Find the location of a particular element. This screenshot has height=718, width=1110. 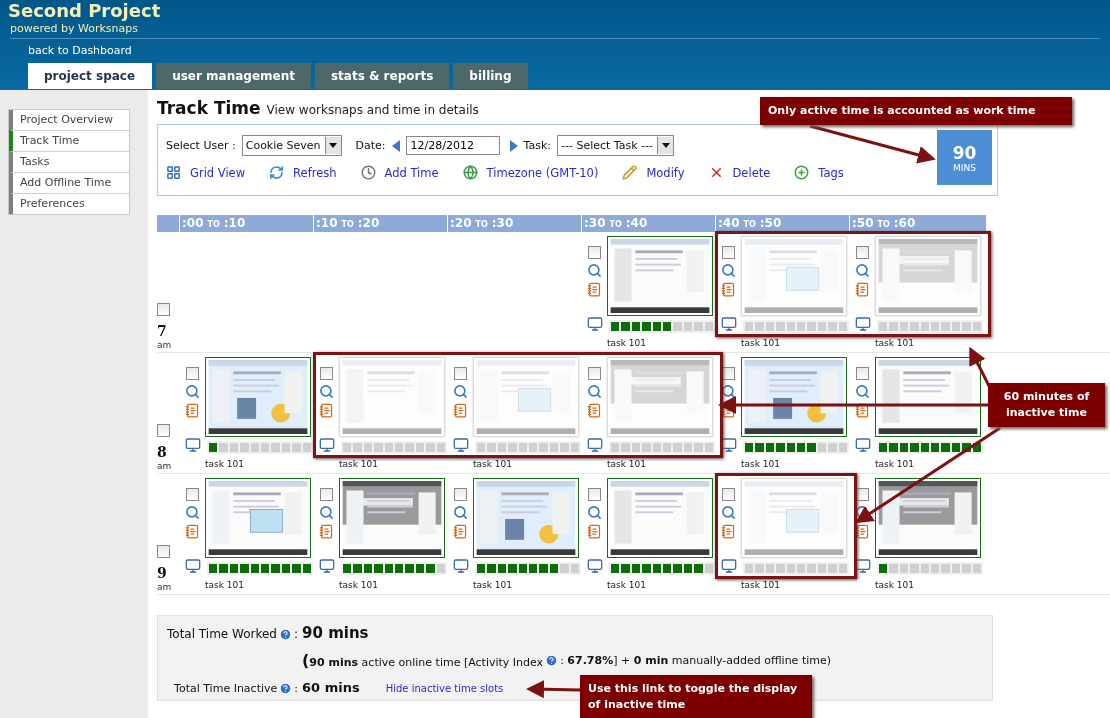

column-header: :50 TO :60 is located at coordinates (916, 224).